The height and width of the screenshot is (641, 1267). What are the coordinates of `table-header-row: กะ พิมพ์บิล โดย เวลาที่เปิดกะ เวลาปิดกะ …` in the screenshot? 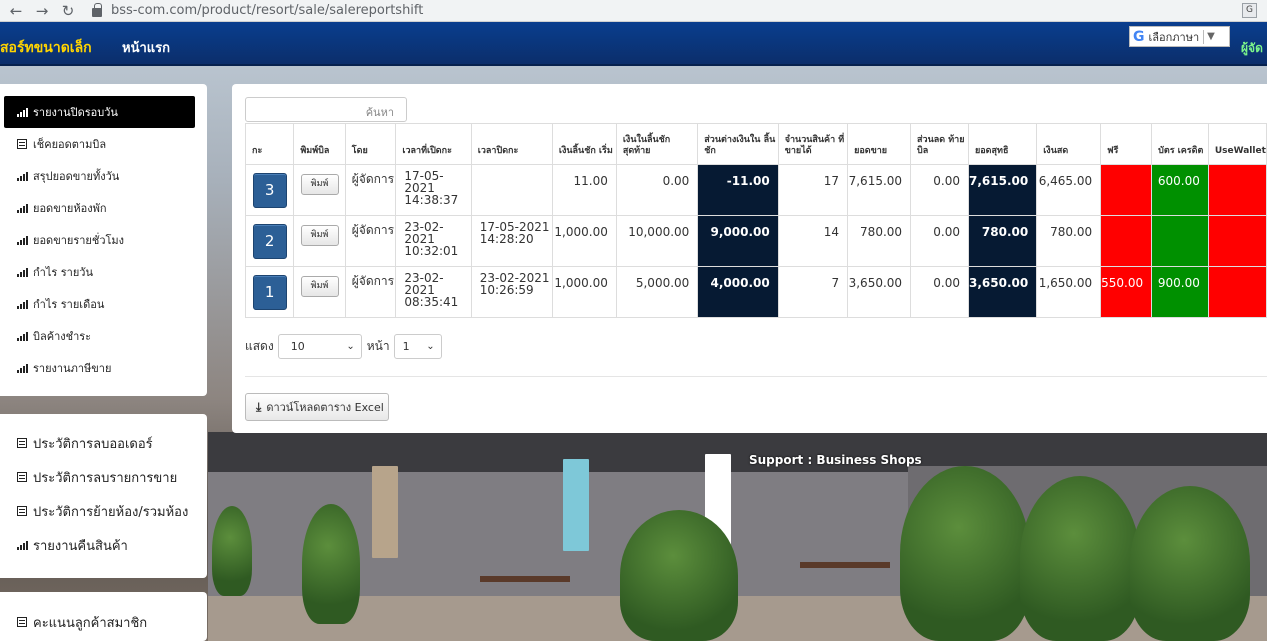 It's located at (755, 144).